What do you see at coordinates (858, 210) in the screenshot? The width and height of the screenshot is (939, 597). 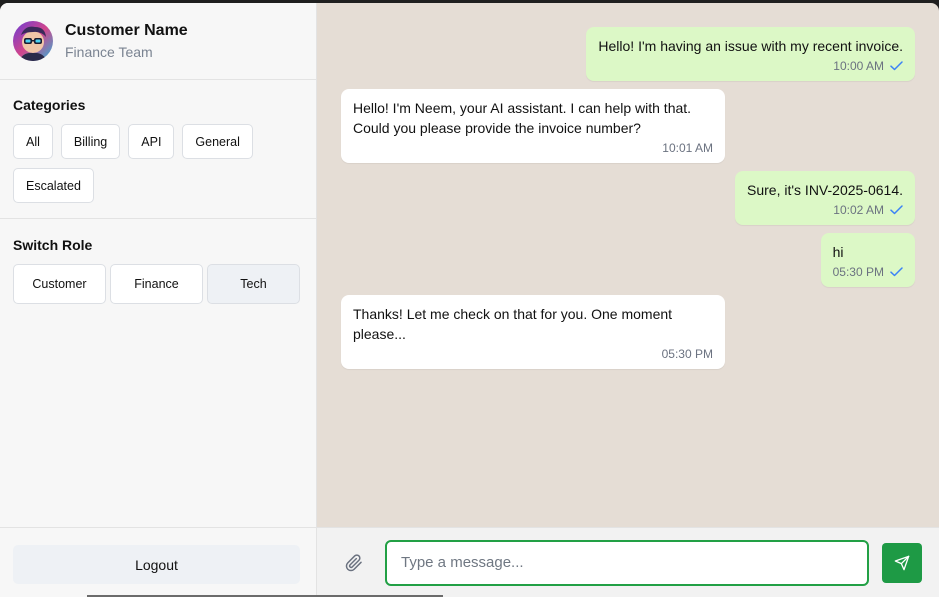 I see `message-time: 10:02 AM` at bounding box center [858, 210].